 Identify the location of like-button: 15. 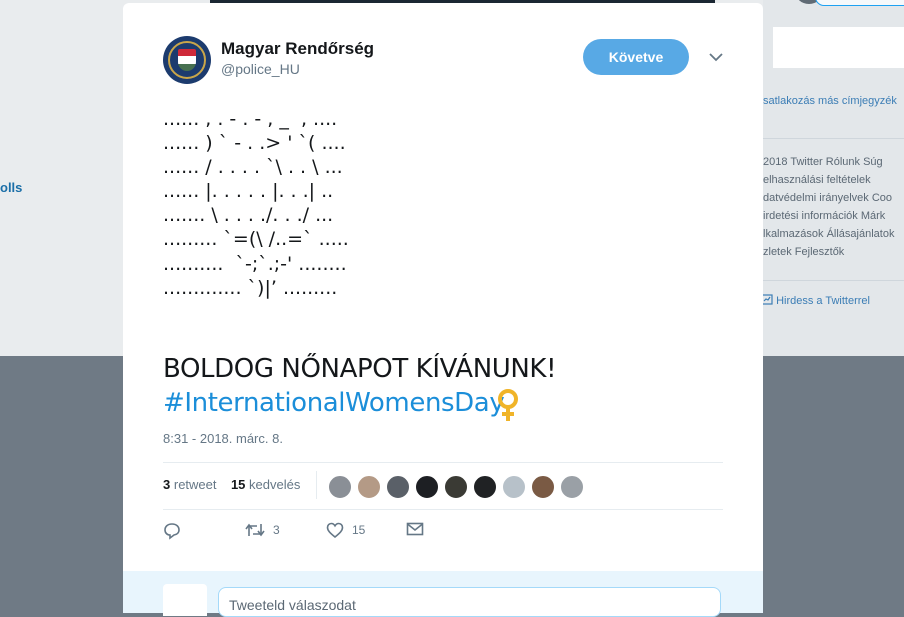
(345, 530).